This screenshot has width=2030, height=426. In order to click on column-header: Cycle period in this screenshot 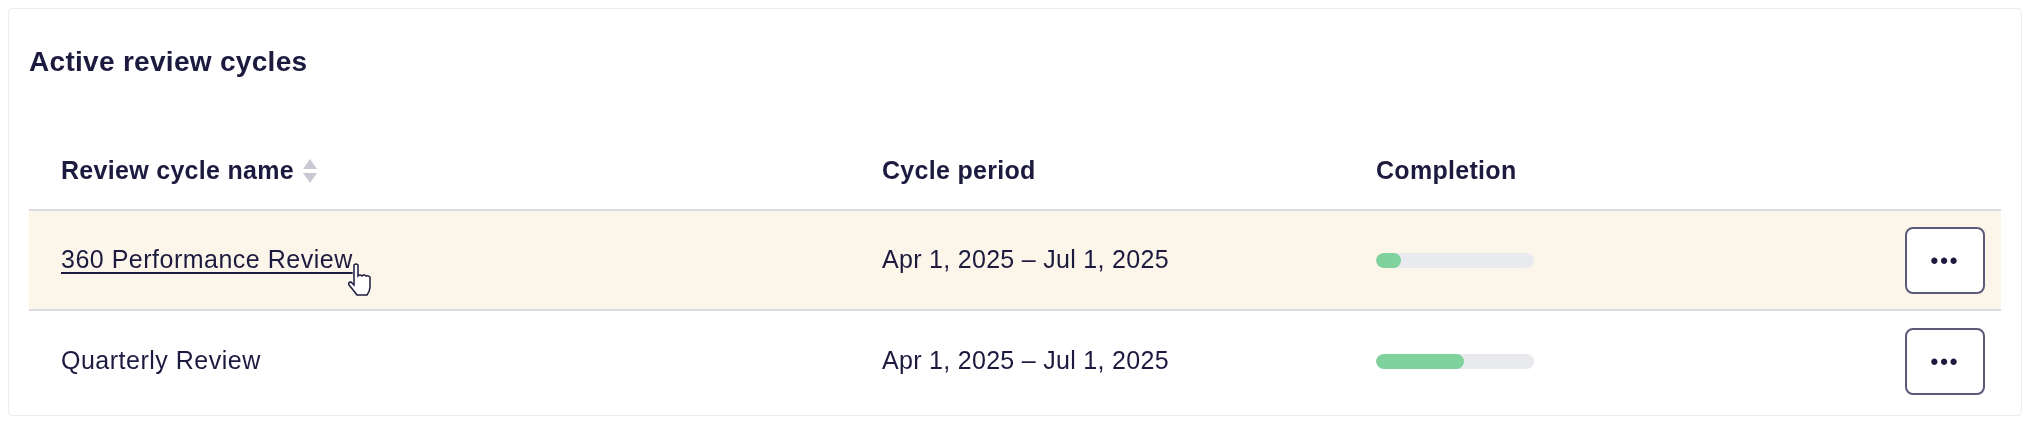, I will do `click(959, 171)`.